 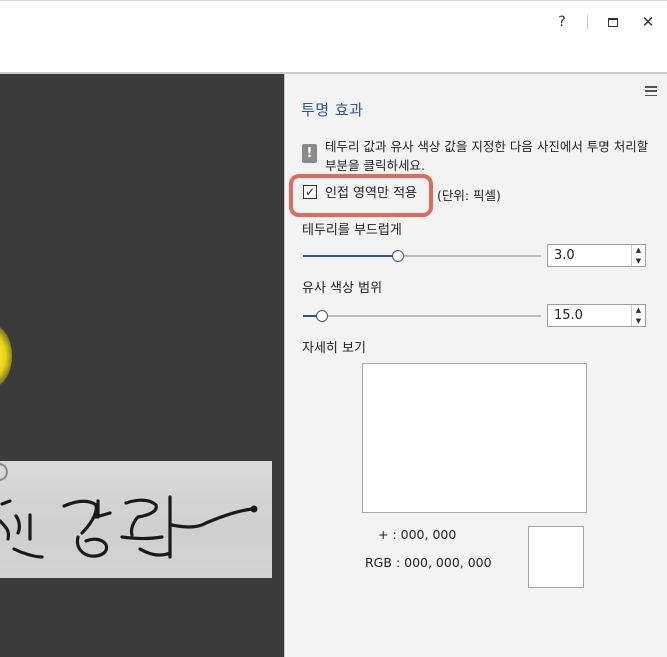 I want to click on panel-menu-icon, so click(x=651, y=91).